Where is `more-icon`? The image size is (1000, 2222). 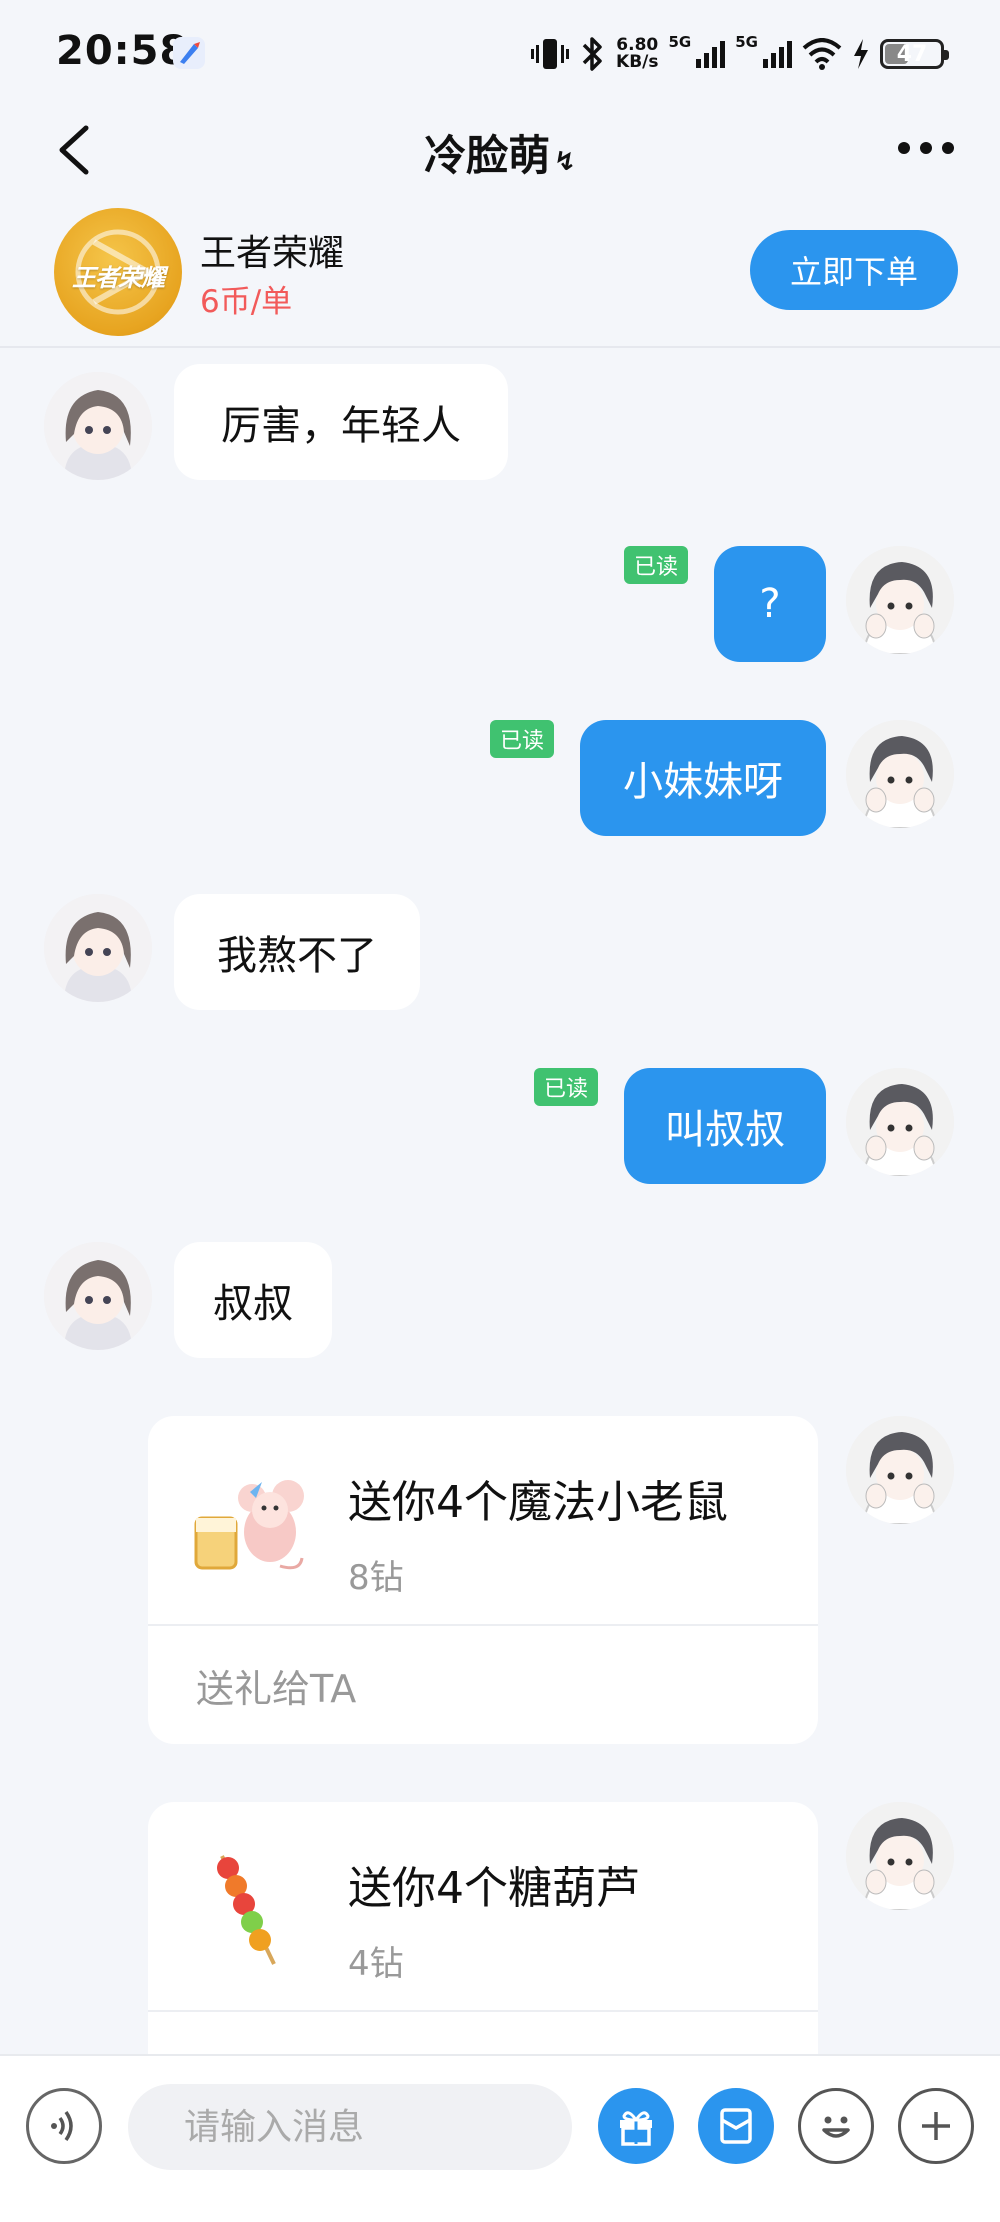
more-icon is located at coordinates (926, 148).